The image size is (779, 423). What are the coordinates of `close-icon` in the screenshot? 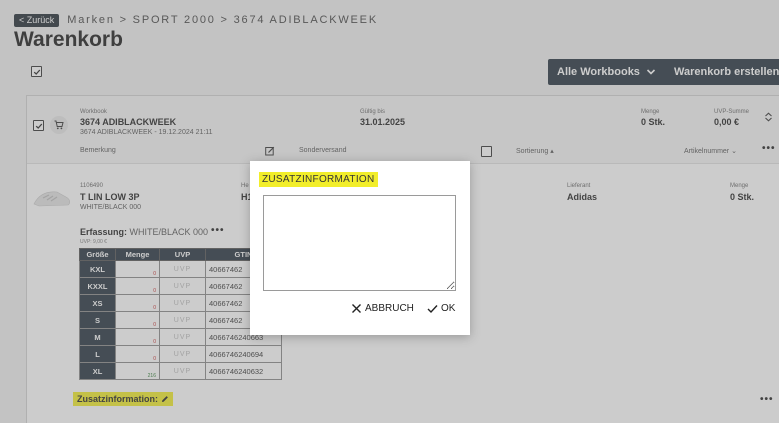 It's located at (356, 308).